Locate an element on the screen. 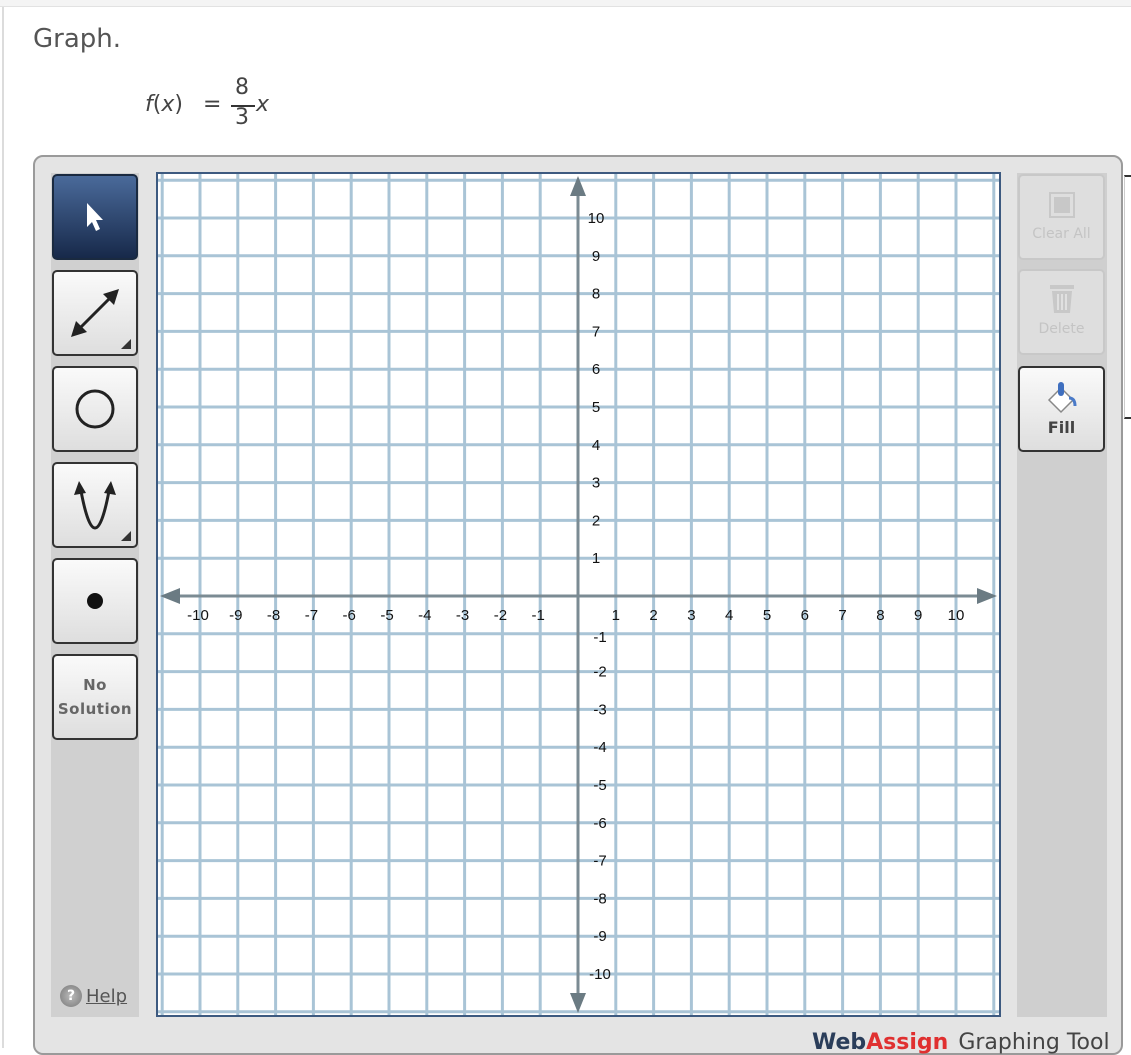 This screenshot has height=1055, width=1131. no-solution-label-1: No is located at coordinates (95, 685).